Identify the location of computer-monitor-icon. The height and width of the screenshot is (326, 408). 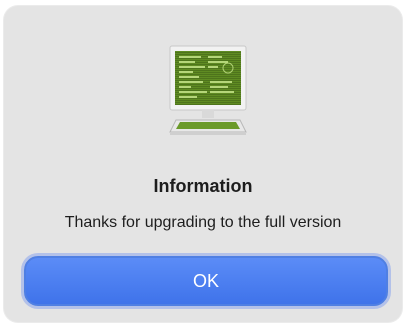
(208, 90).